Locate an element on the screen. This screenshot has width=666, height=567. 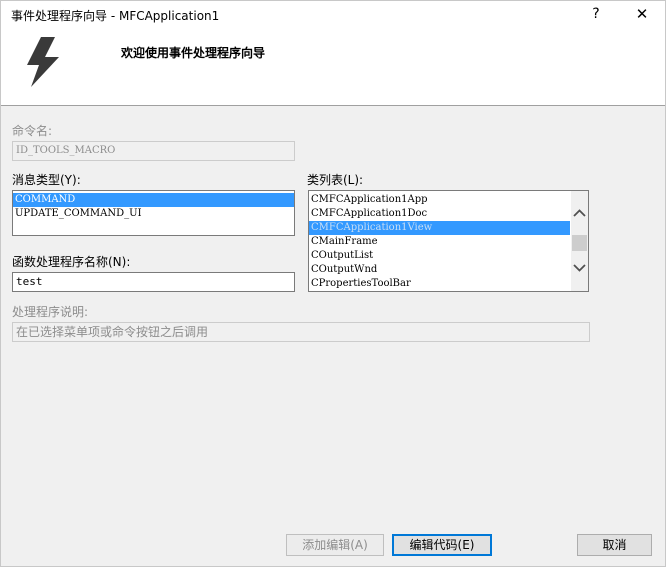
wizard-title: 欢迎使用事件处理程序向导 is located at coordinates (193, 53).